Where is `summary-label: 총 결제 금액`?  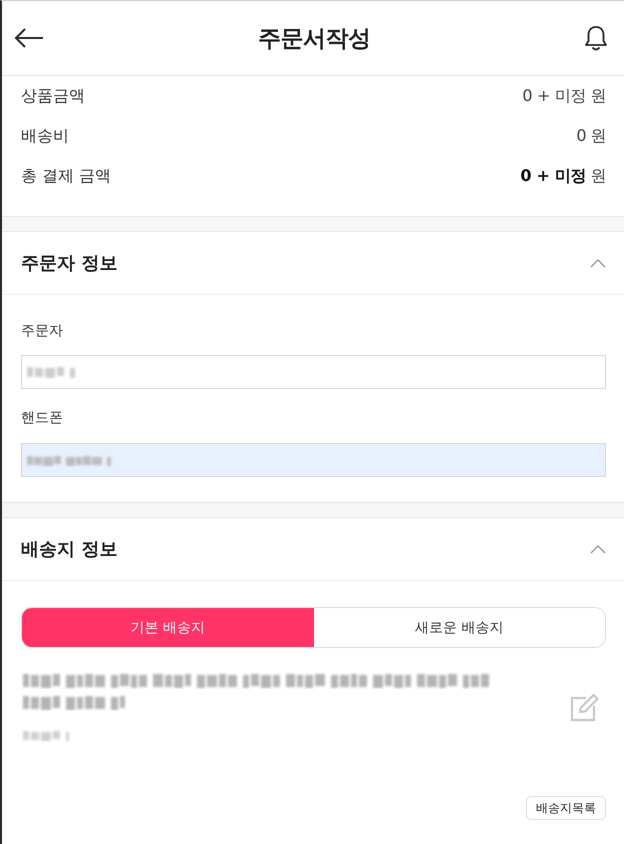 summary-label: 총 결제 금액 is located at coordinates (66, 176).